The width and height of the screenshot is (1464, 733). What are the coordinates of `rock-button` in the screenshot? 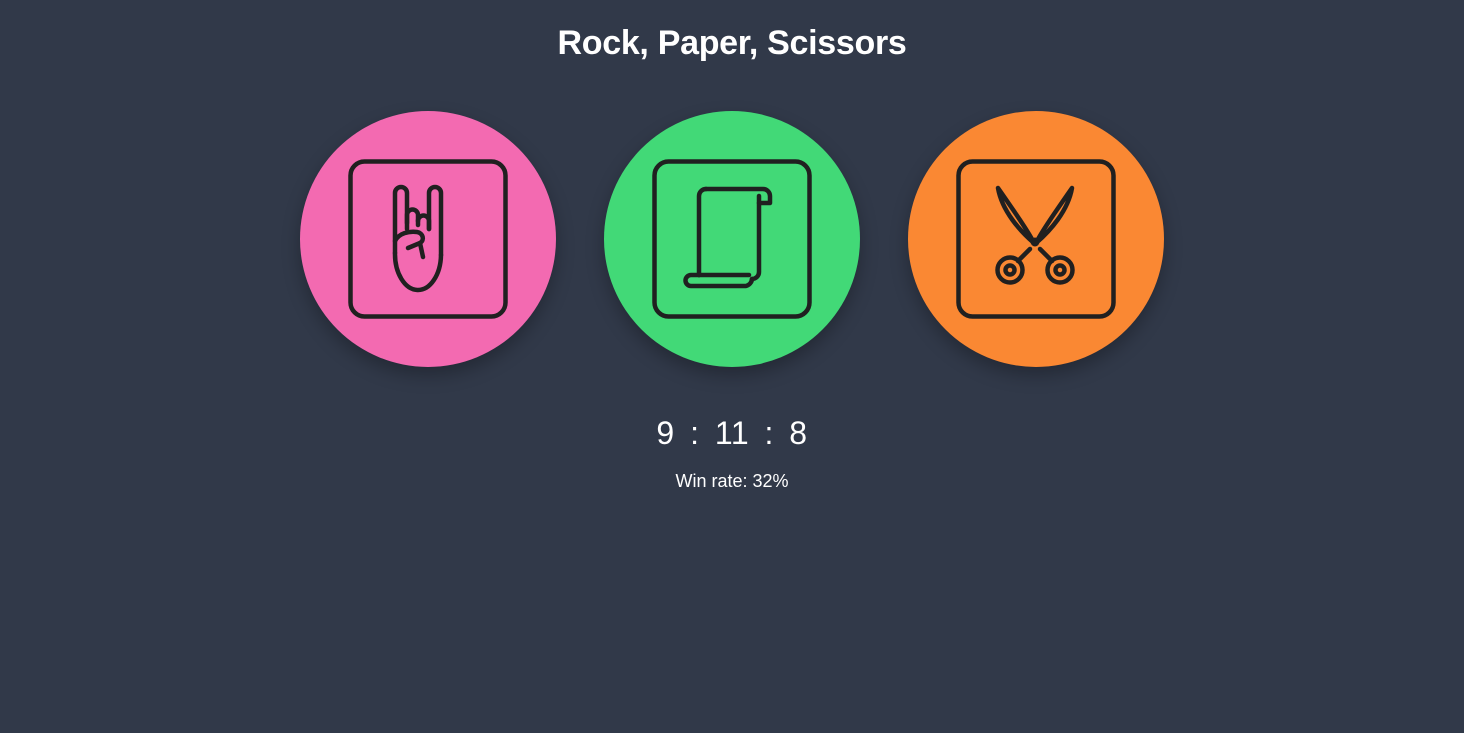 It's located at (428, 239).